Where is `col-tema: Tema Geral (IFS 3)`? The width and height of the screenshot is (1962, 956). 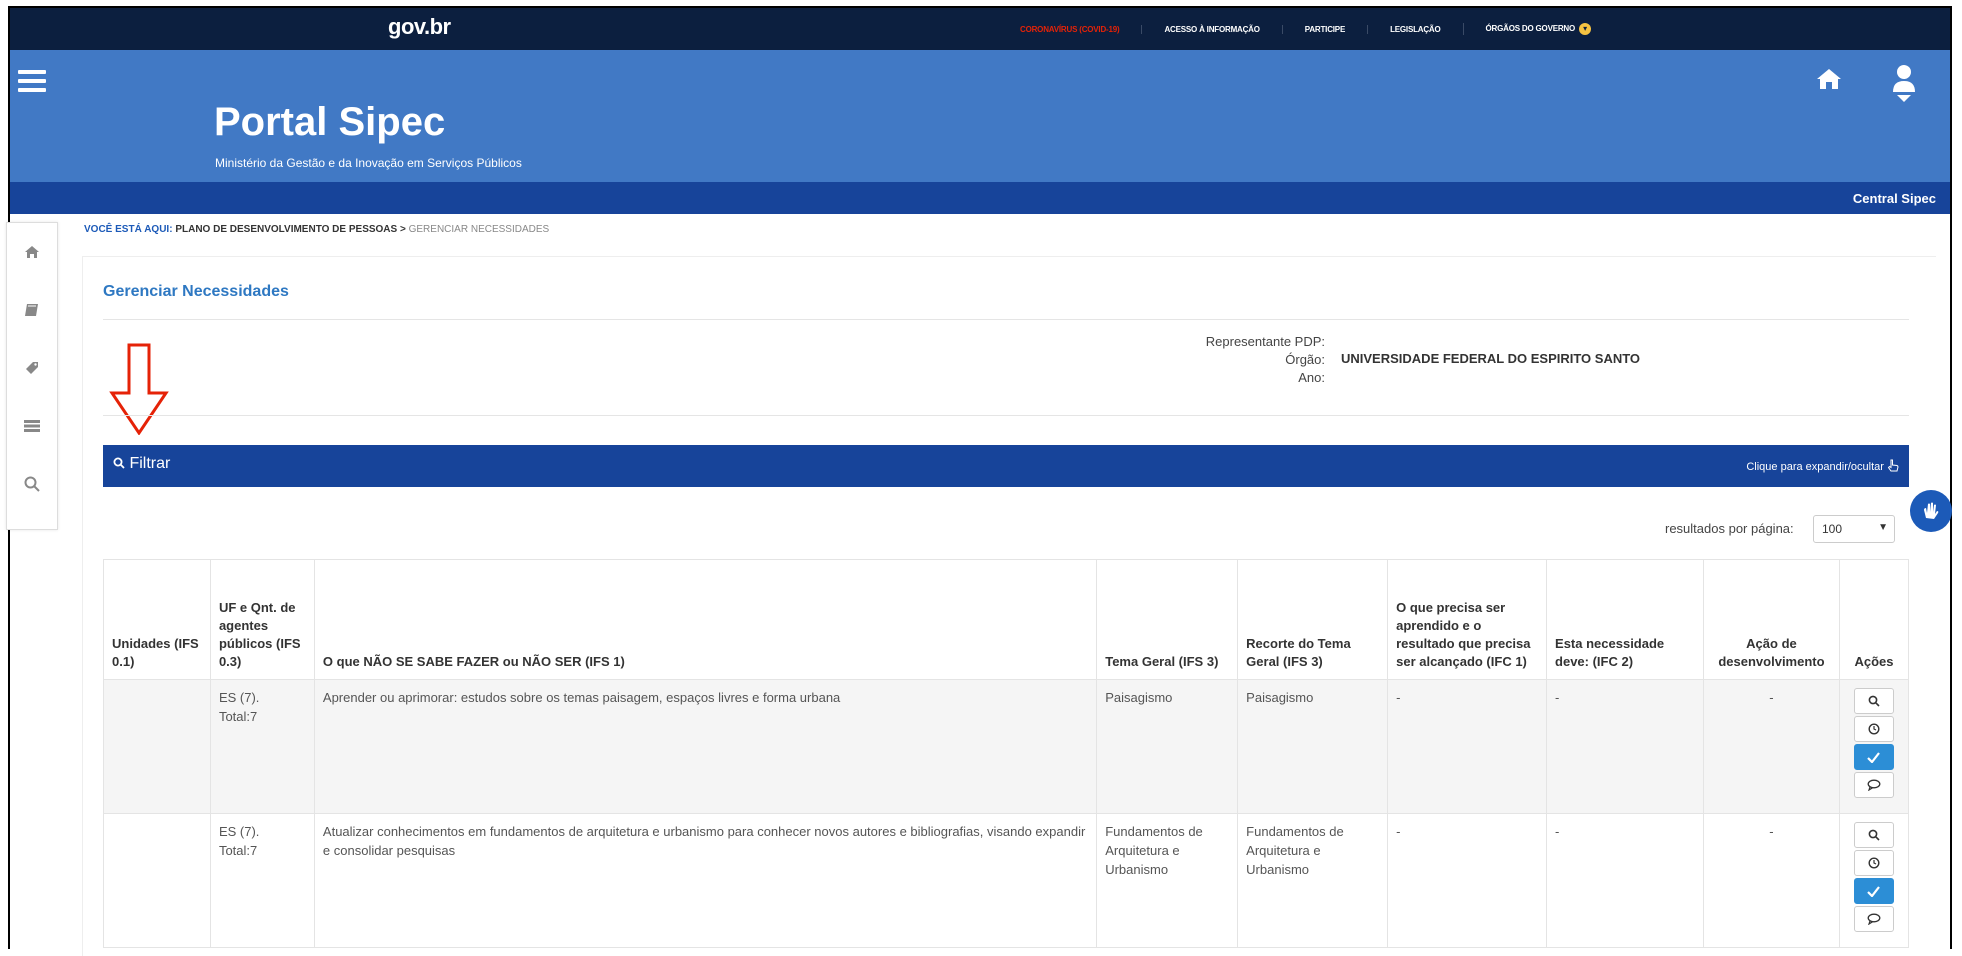 col-tema: Tema Geral (IFS 3) is located at coordinates (1167, 619).